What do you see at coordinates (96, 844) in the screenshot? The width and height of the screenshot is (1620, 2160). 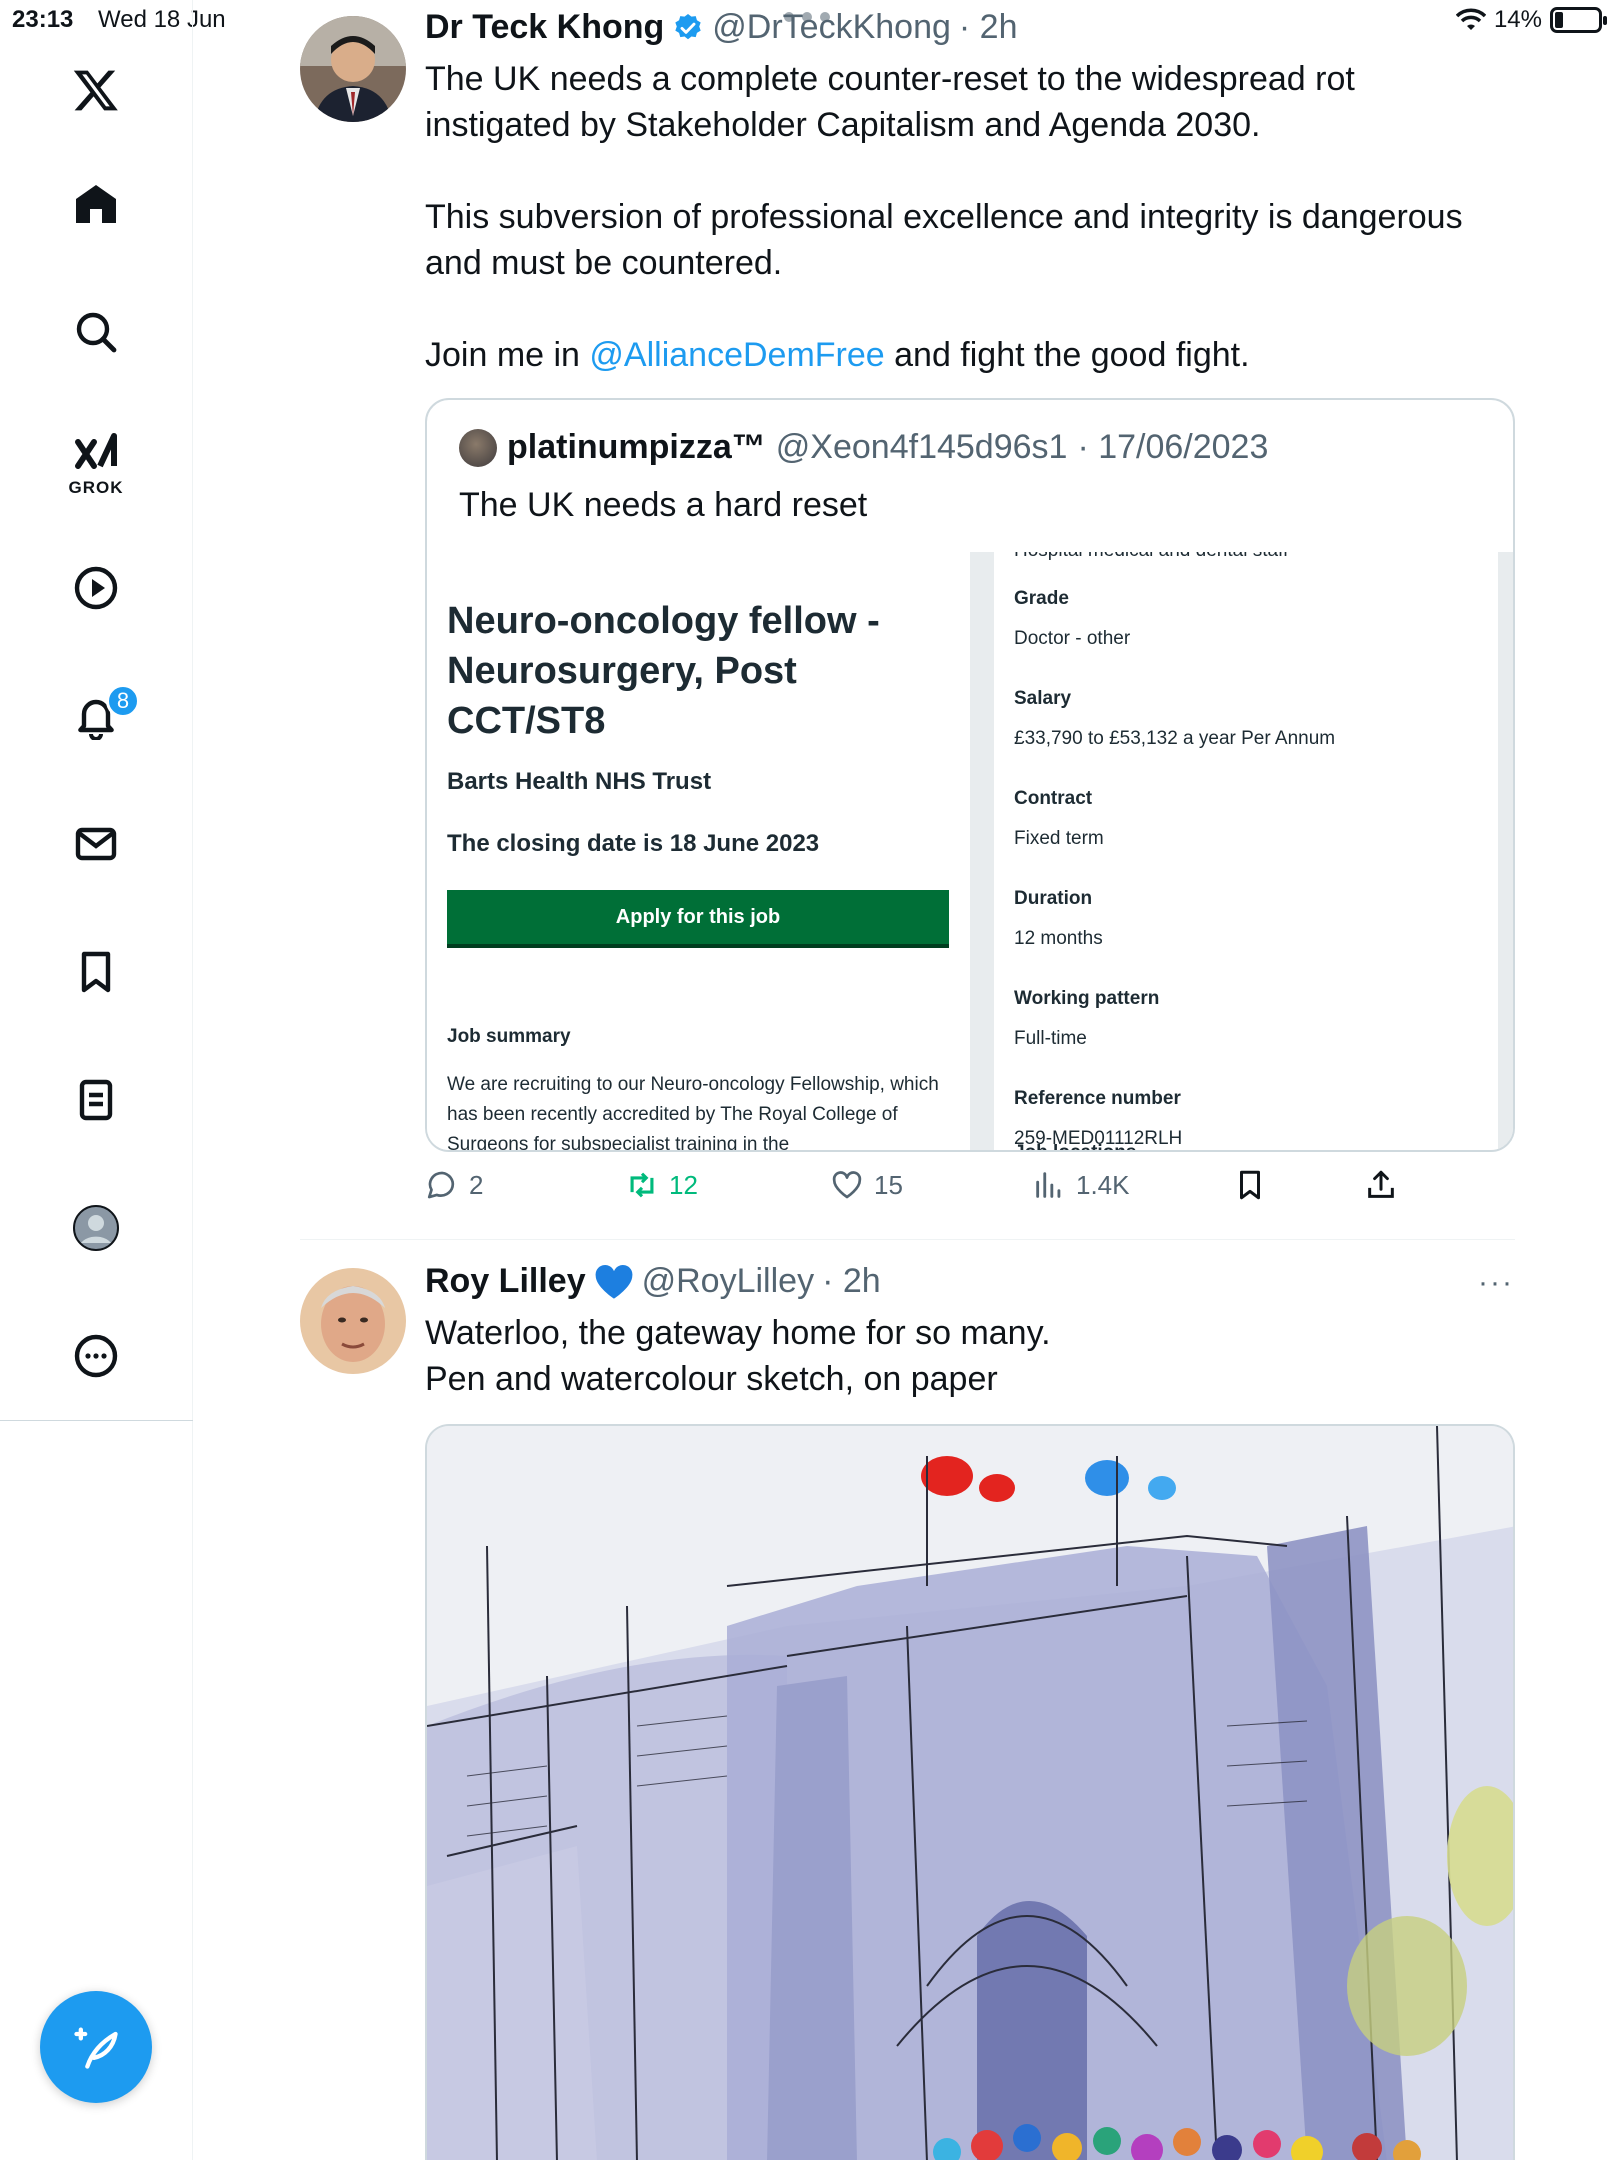 I see `messages-envelope-icon` at bounding box center [96, 844].